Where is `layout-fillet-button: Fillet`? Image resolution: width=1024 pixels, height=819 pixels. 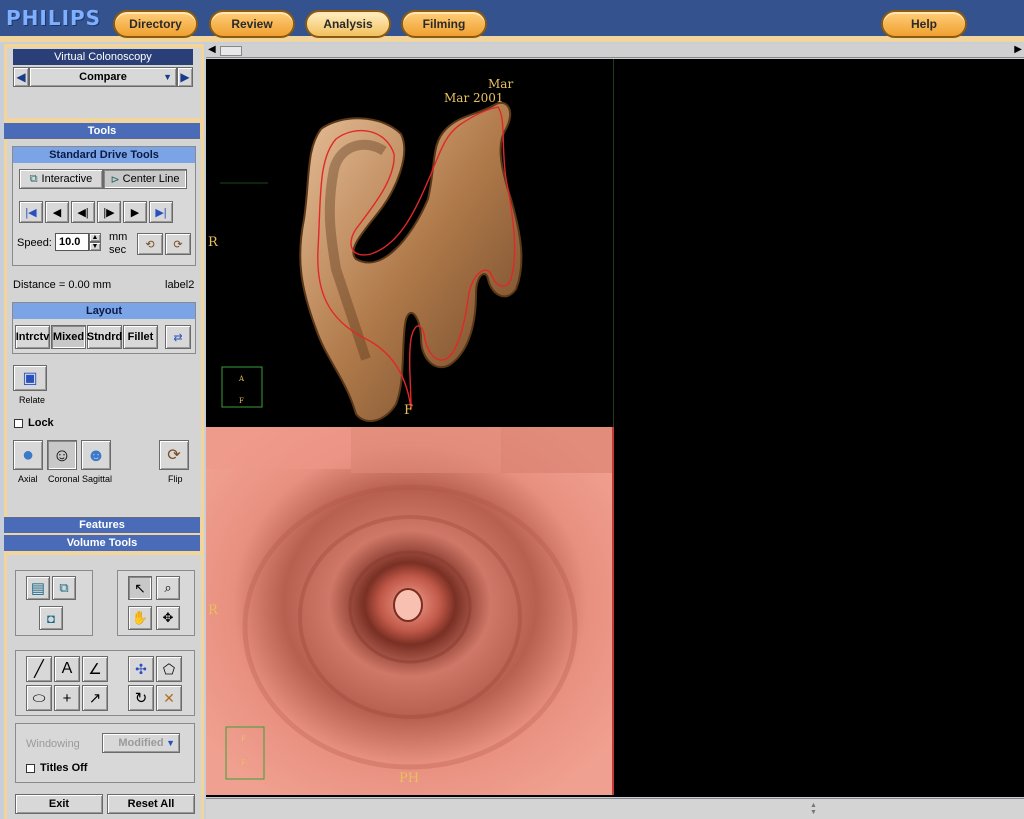
layout-fillet-button: Fillet is located at coordinates (140, 337).